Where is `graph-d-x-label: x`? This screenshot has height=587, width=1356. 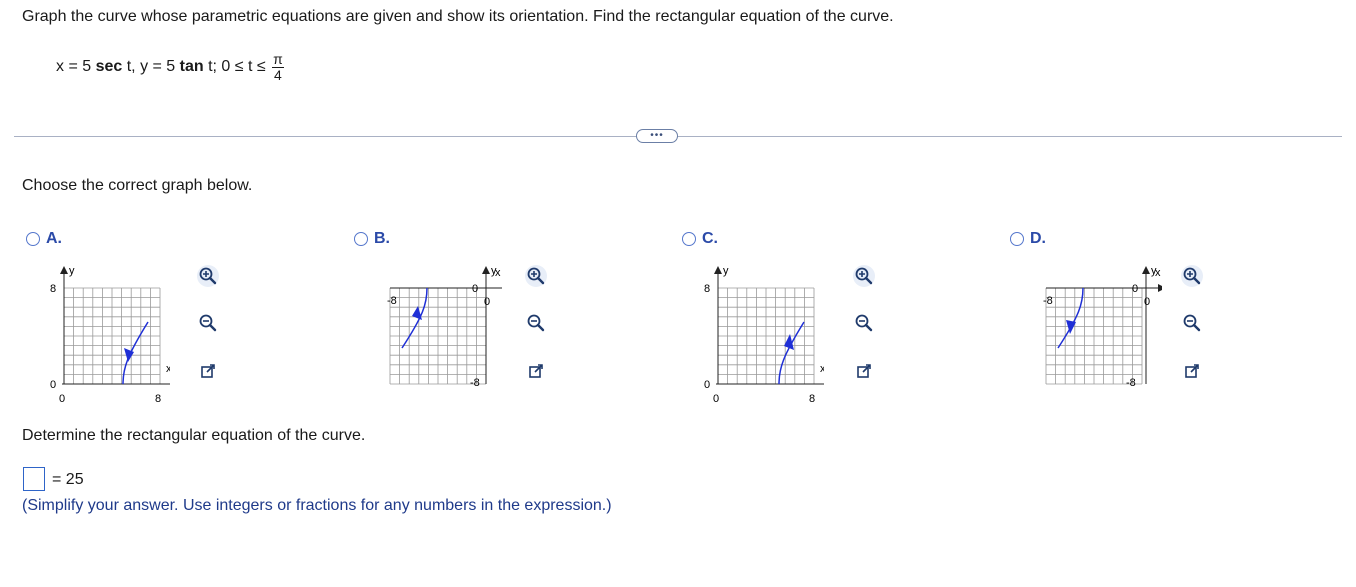 graph-d-x-label: x is located at coordinates (1158, 273).